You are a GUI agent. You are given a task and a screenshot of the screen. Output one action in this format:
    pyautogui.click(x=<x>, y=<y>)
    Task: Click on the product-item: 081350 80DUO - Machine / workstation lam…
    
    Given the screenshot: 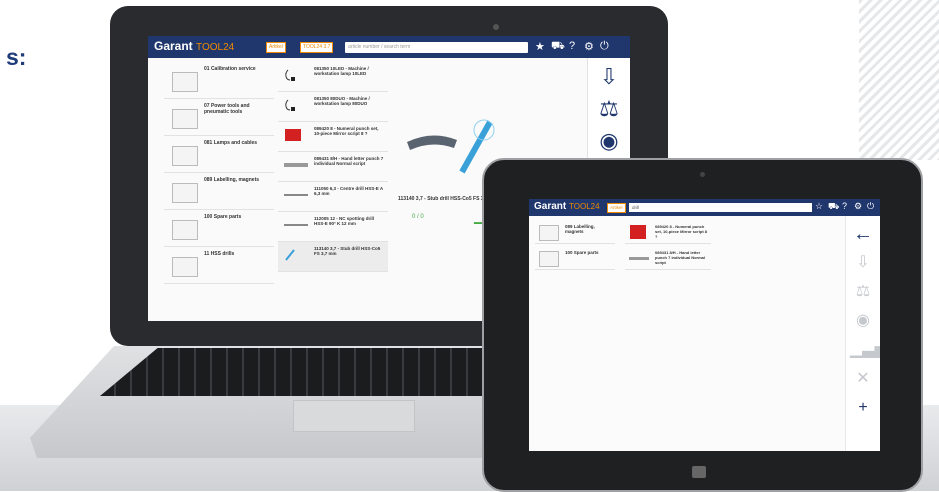 What is the action you would take?
    pyautogui.click(x=333, y=107)
    